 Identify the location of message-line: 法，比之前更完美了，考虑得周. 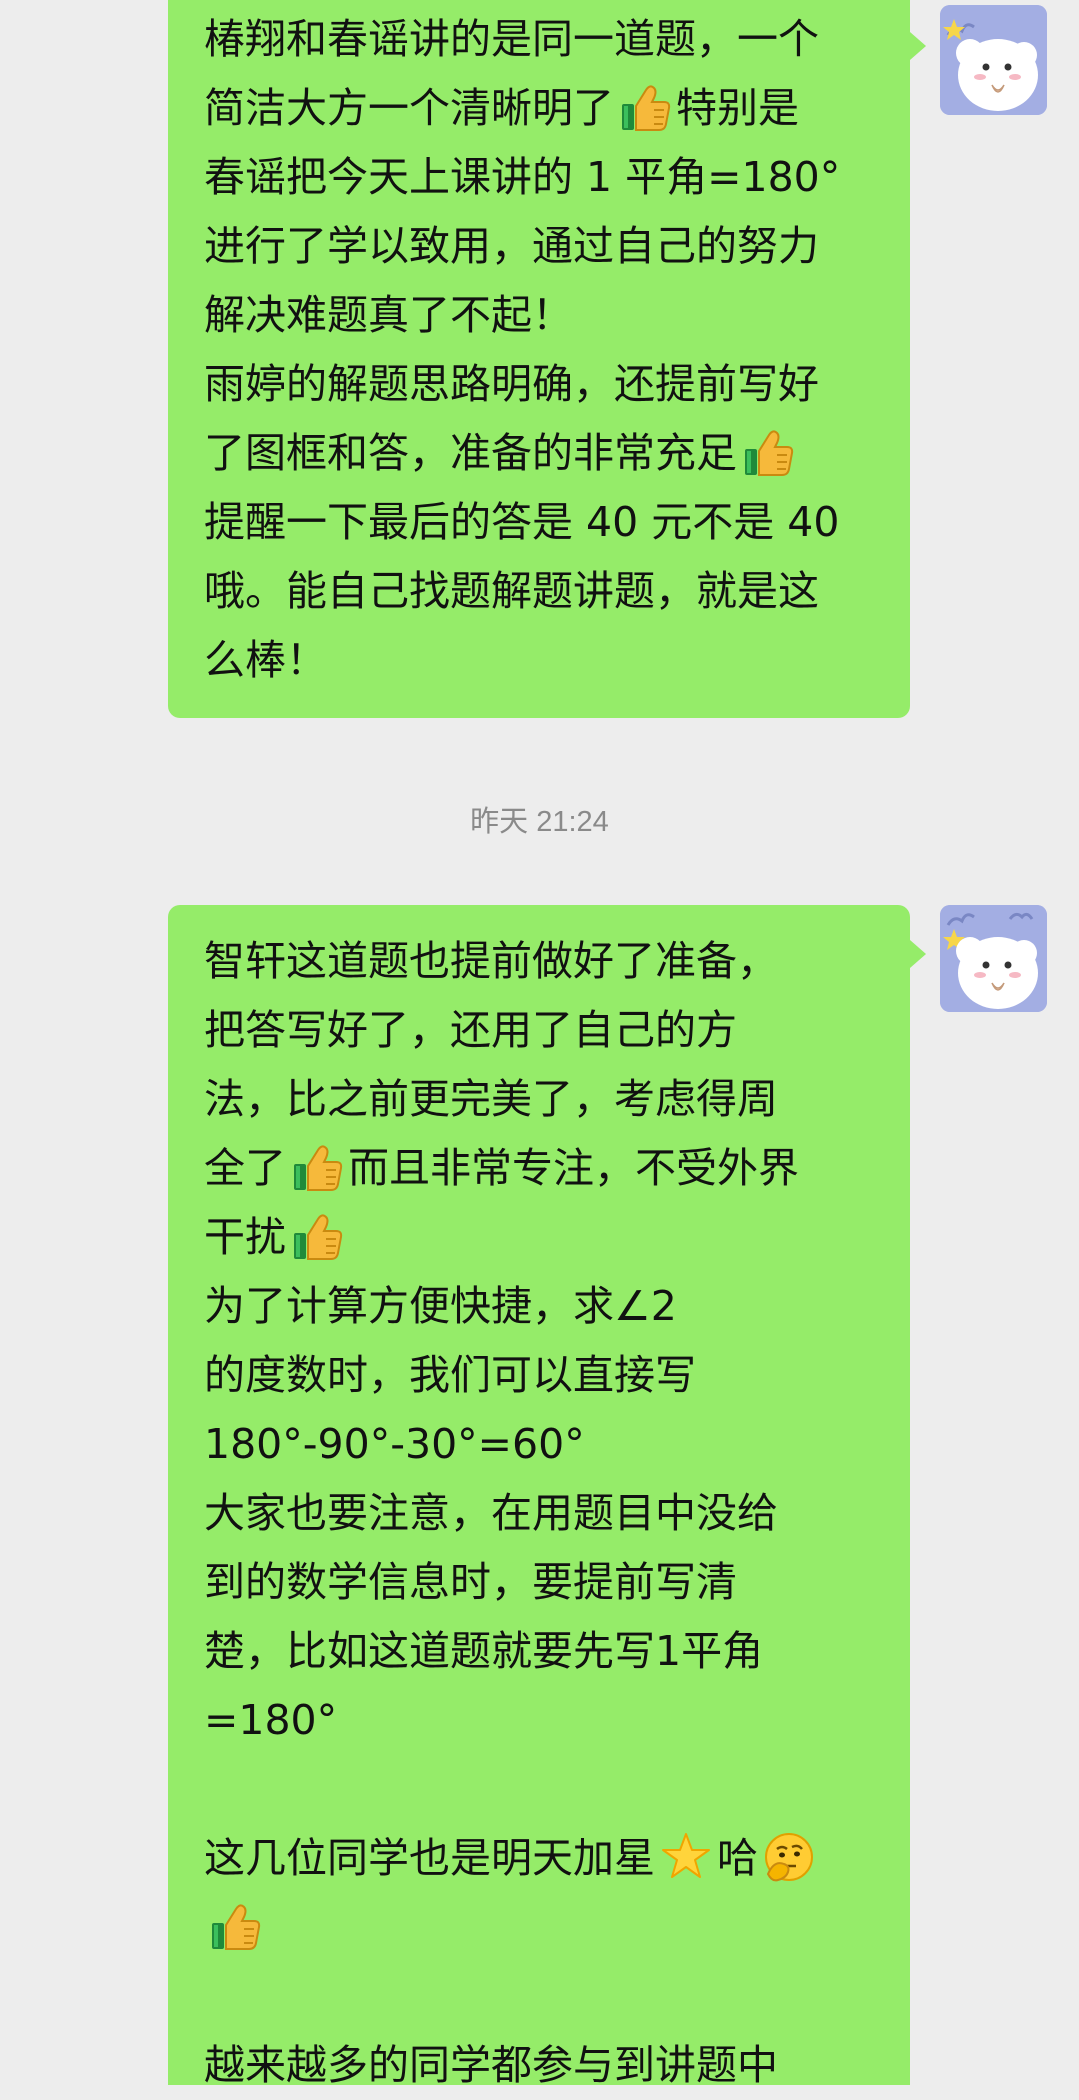
(491, 1099).